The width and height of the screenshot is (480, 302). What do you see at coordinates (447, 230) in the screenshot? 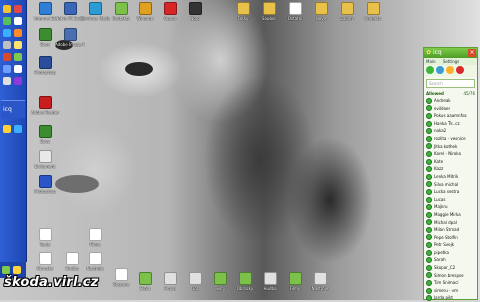
I see `contact-name: Milan Strnad` at bounding box center [447, 230].